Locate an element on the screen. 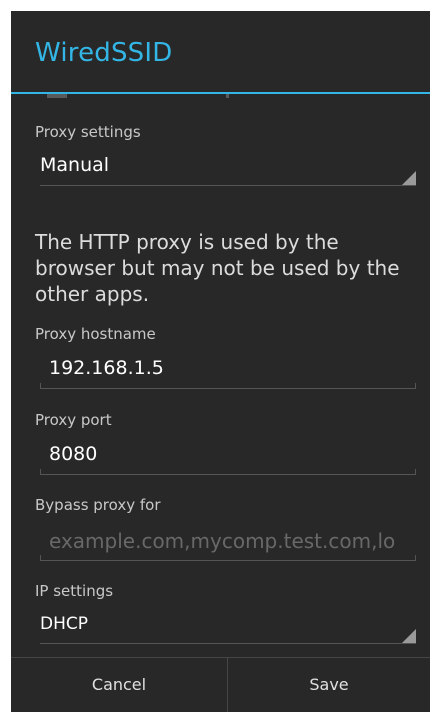 The image size is (434, 716). proxy-settings-spinner: Manual is located at coordinates (228, 168).